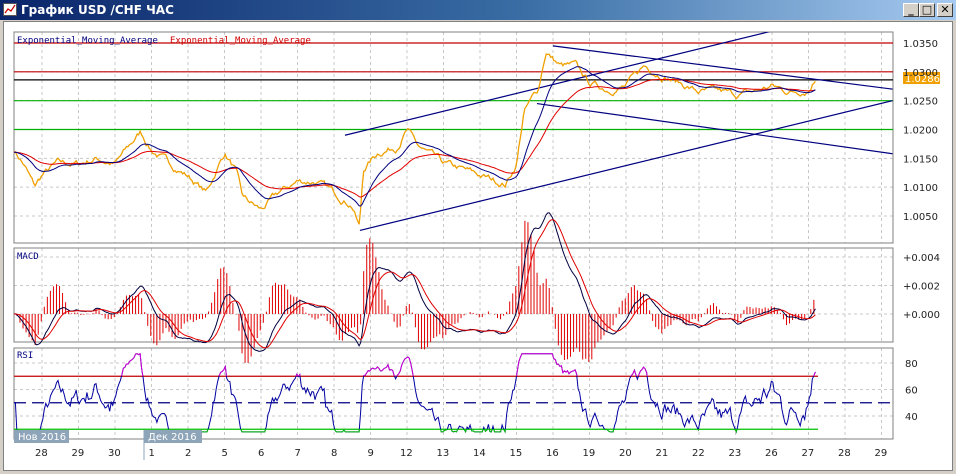 This screenshot has width=956, height=474. What do you see at coordinates (911, 364) in the screenshot?
I see `rsi-tick-label: 80` at bounding box center [911, 364].